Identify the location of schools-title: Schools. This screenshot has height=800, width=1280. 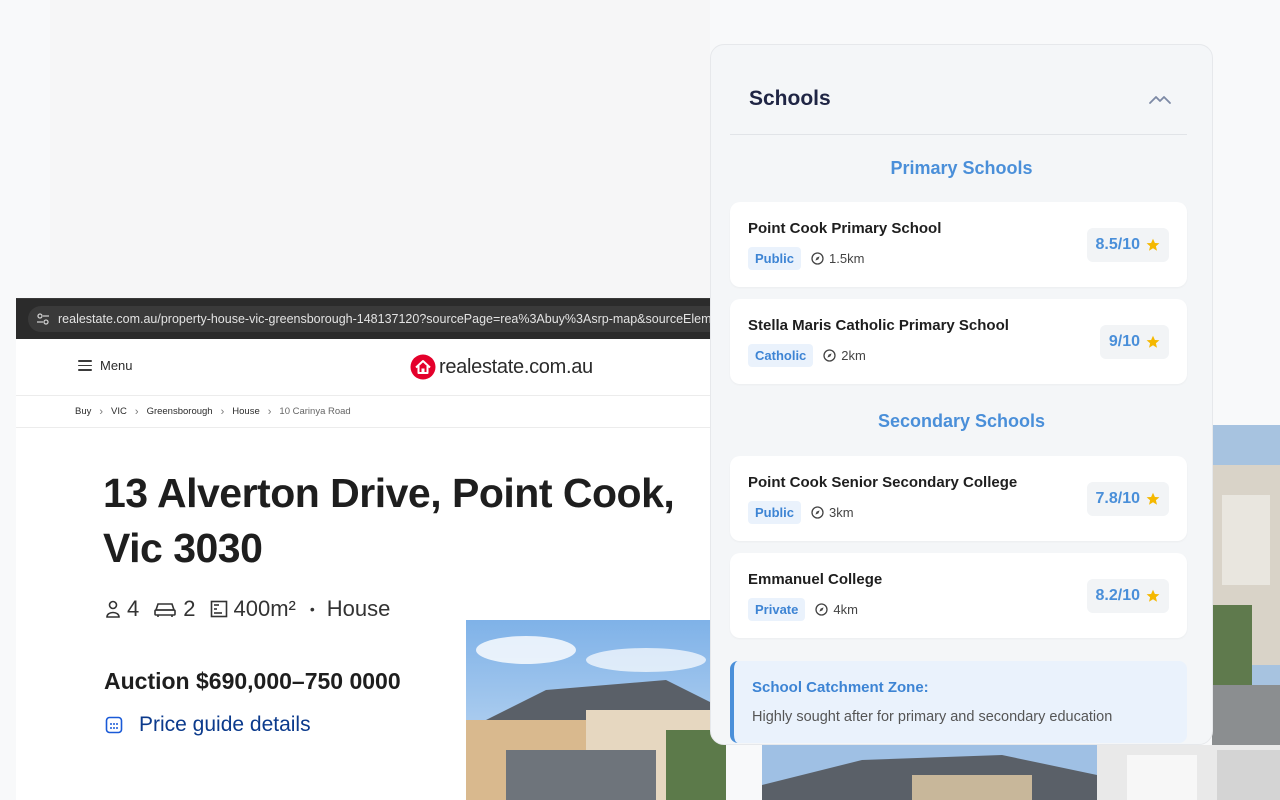
(790, 98).